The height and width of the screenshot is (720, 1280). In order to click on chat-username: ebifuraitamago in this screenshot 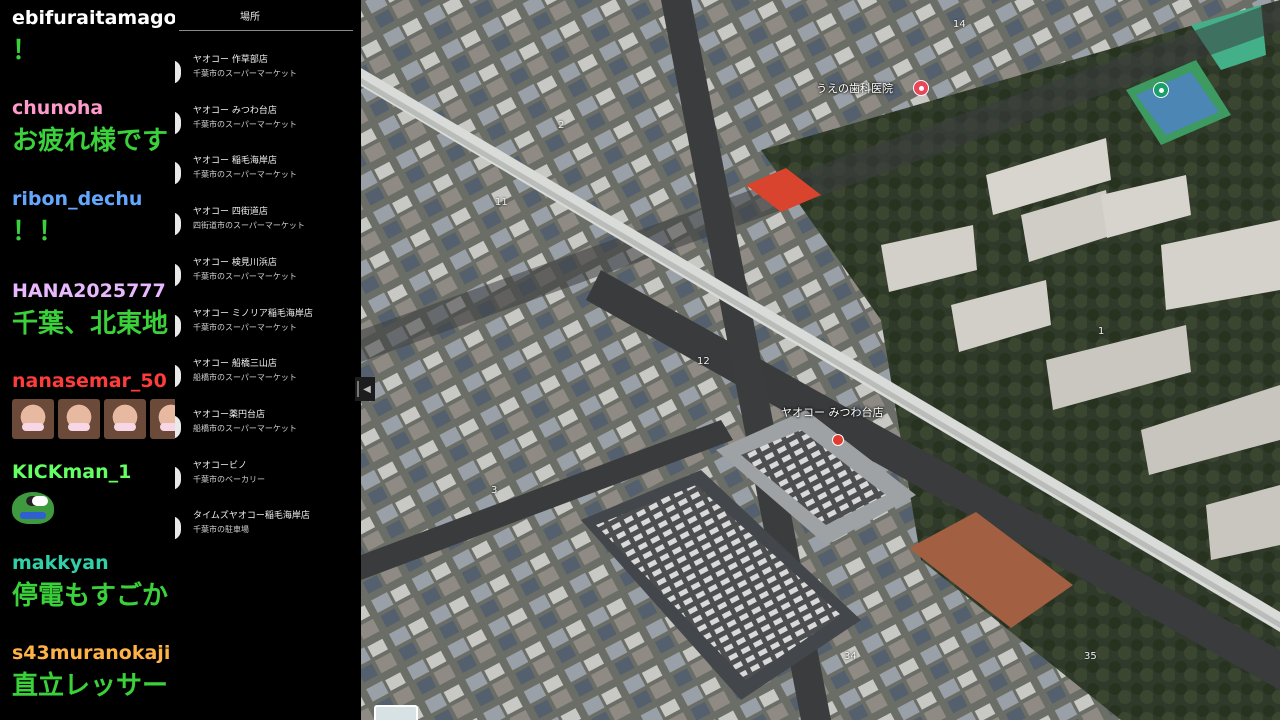, I will do `click(93, 18)`.